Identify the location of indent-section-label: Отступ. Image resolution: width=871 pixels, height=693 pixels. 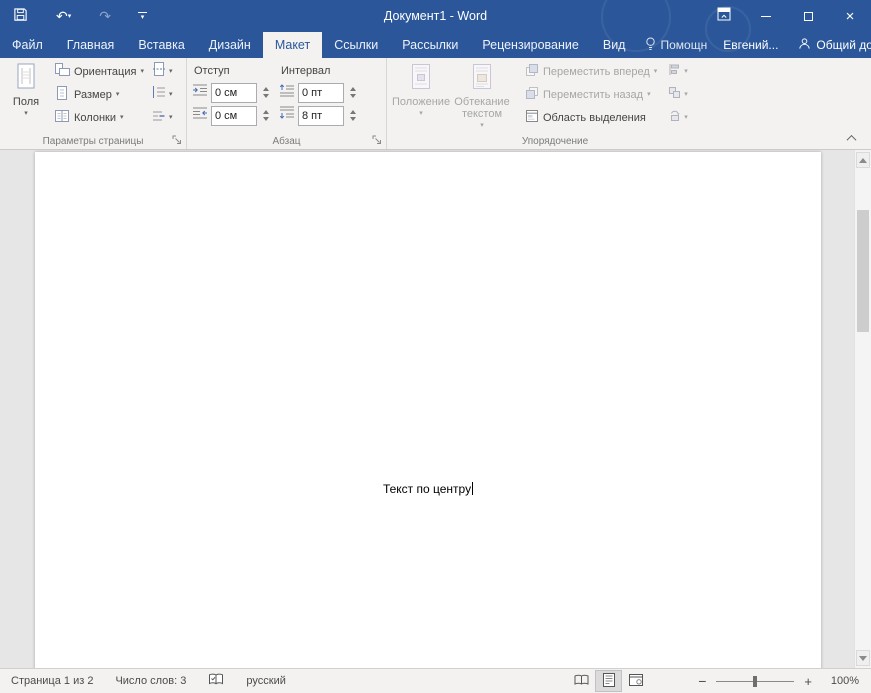
(212, 70).